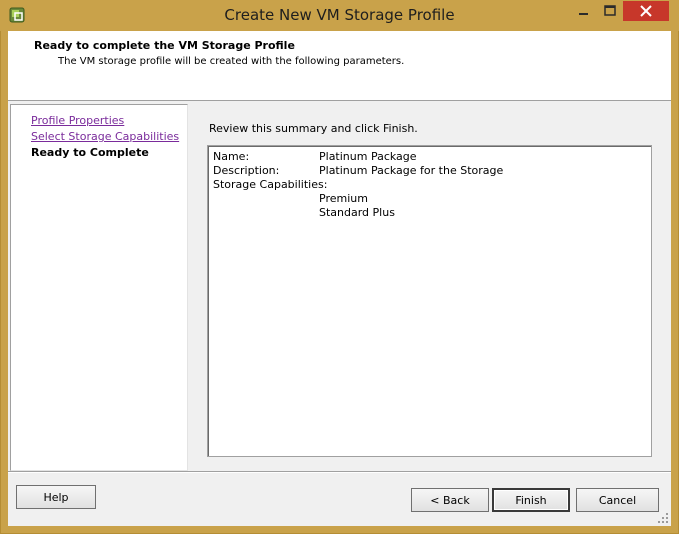  I want to click on name-label: Name:, so click(231, 156).